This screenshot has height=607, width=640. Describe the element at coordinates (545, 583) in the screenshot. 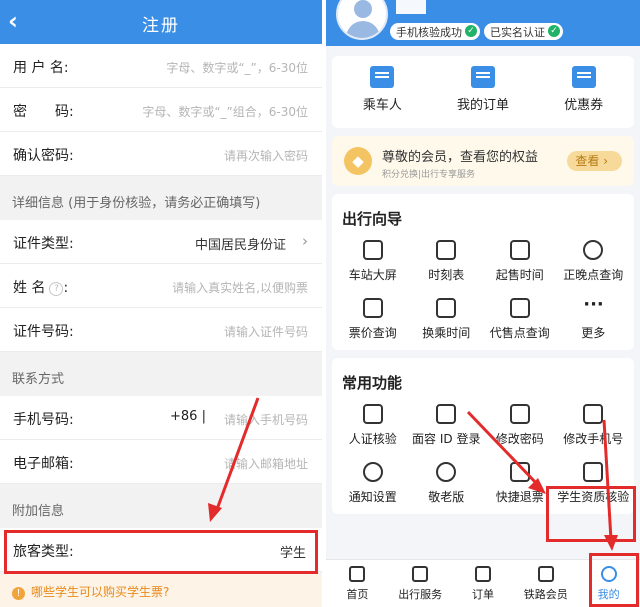

I see `tab-railway-member: 铁路会员` at that location.